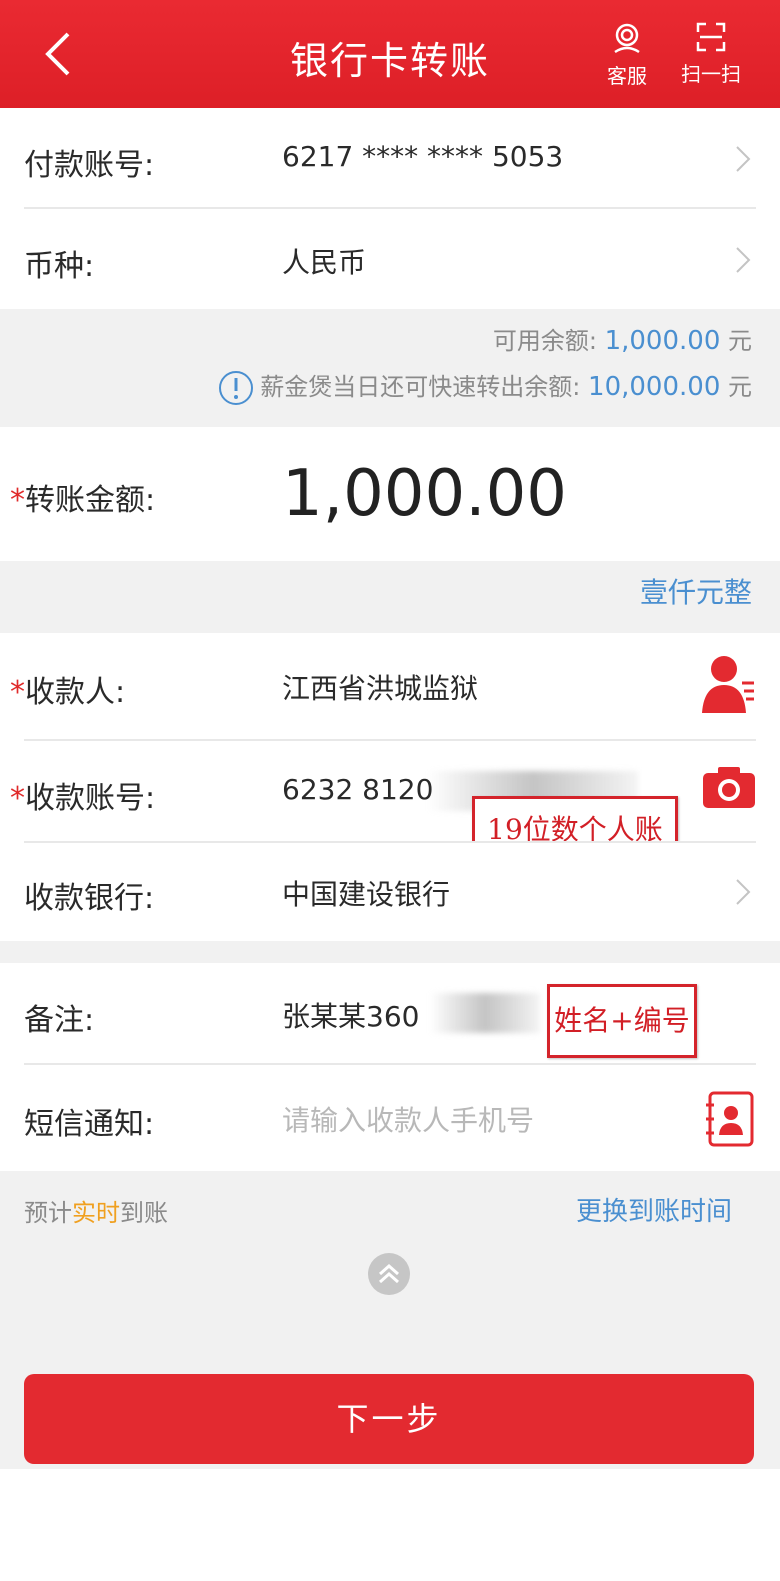  What do you see at coordinates (83, 500) in the screenshot?
I see `transfer-amount-label: *转账金额:` at bounding box center [83, 500].